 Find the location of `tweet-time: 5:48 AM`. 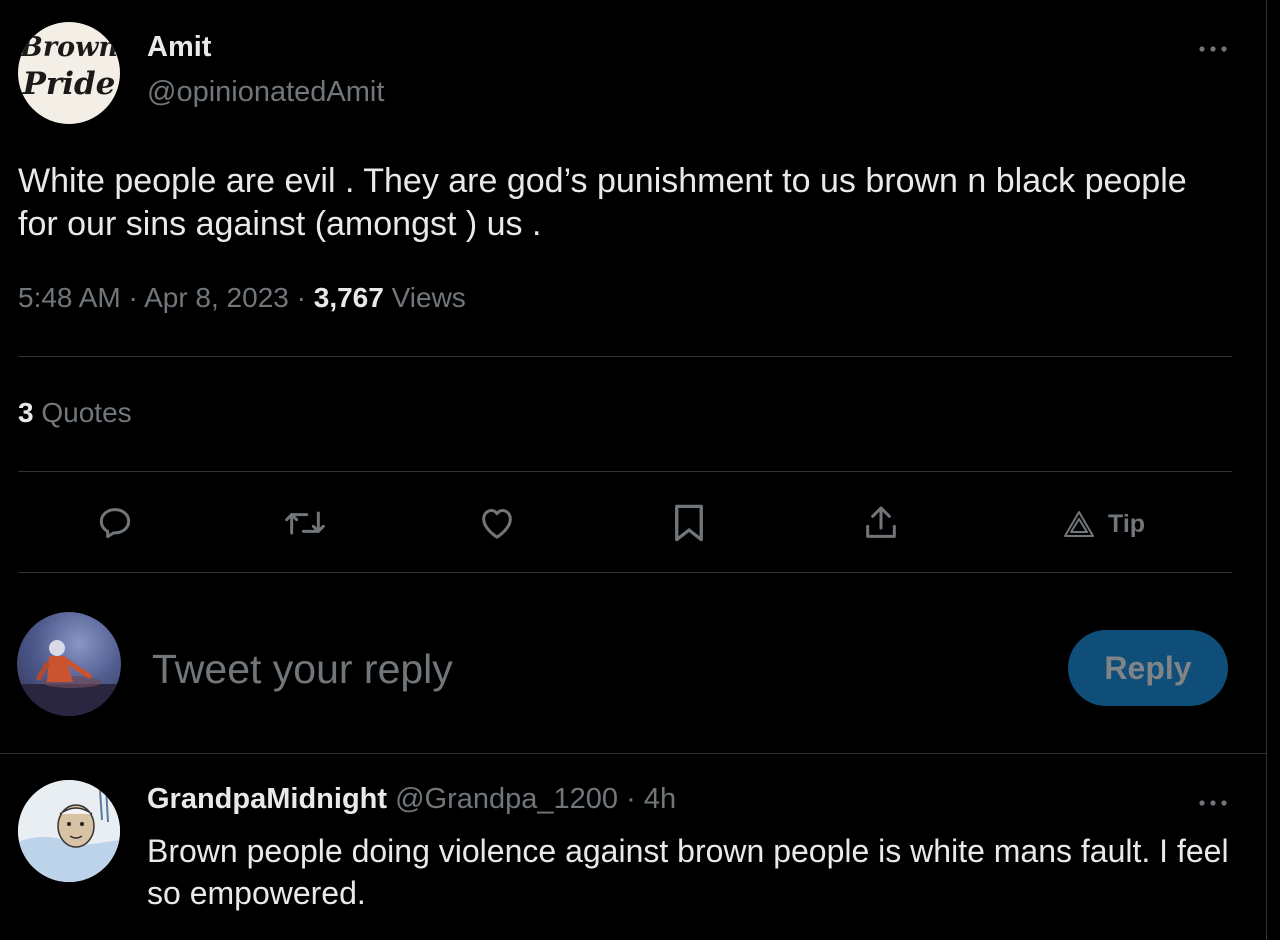

tweet-time: 5:48 AM is located at coordinates (69, 297).